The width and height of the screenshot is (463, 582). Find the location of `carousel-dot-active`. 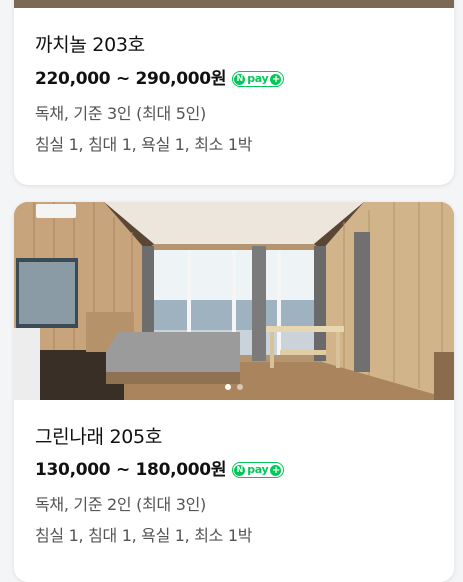

carousel-dot-active is located at coordinates (228, 387).